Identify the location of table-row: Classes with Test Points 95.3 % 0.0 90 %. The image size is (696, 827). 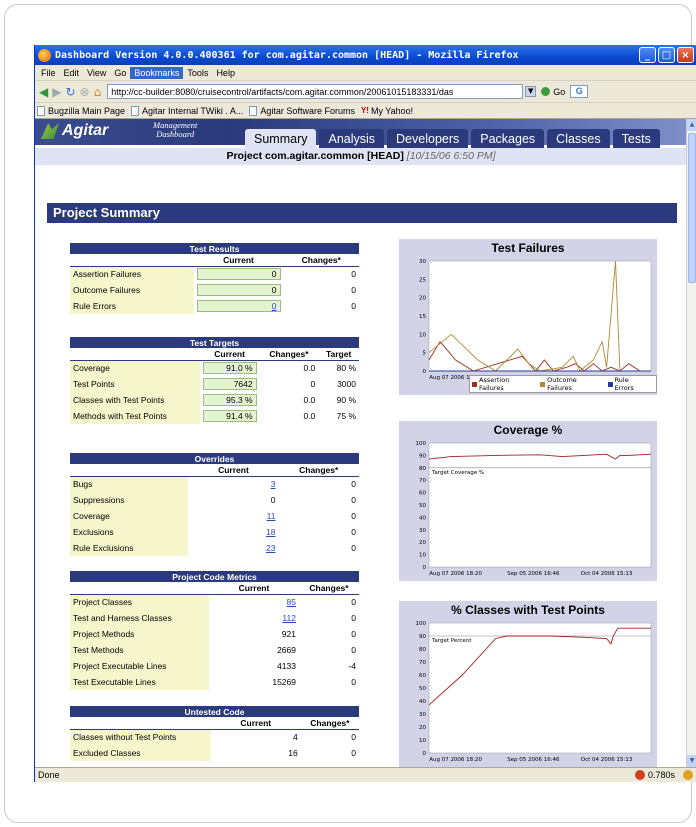
(214, 400).